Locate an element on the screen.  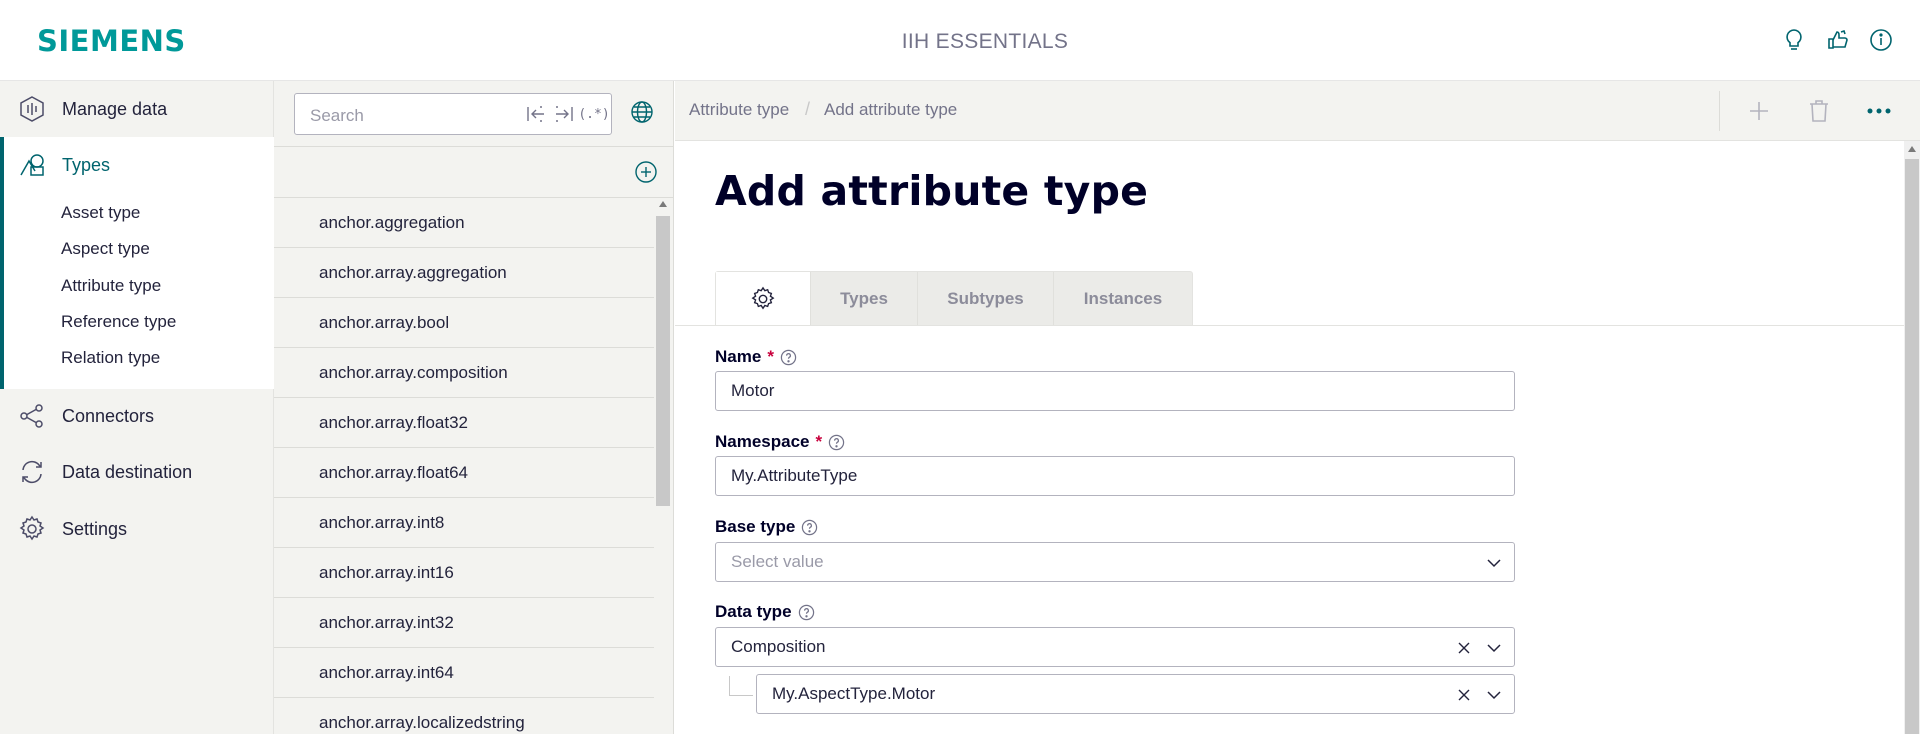
content-toolbar: Attribute type / Add attribute type is located at coordinates (1297, 111).